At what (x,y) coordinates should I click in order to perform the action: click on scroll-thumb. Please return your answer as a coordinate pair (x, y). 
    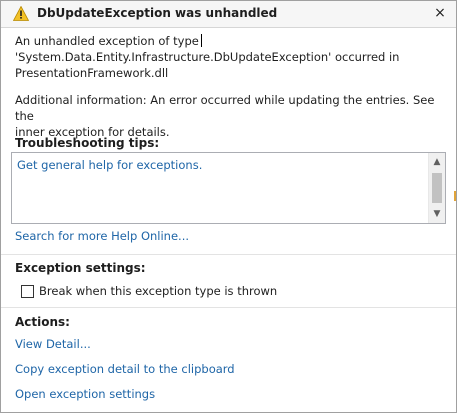
    Looking at the image, I should click on (437, 188).